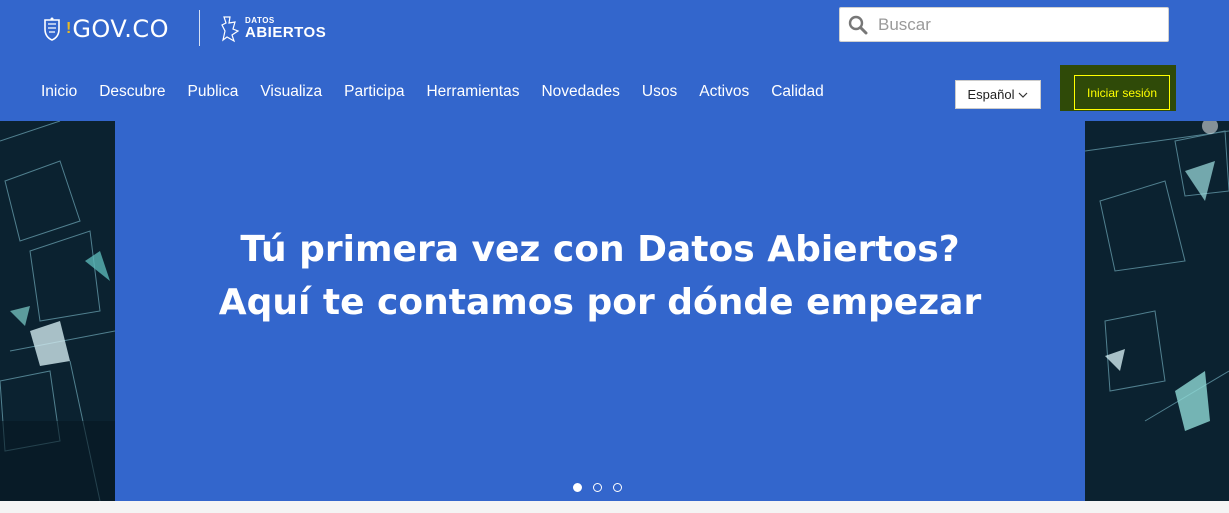  What do you see at coordinates (132, 92) in the screenshot?
I see `nav-item-descubre: Descubre` at bounding box center [132, 92].